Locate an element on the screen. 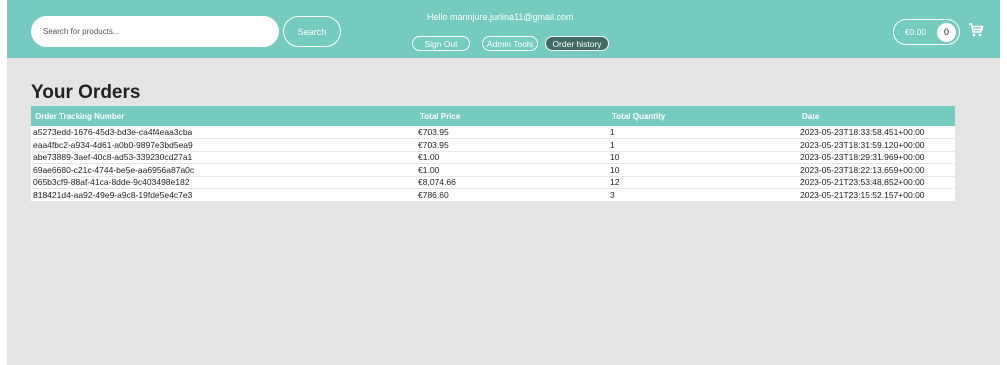  admin-tools-button: Admin Tools is located at coordinates (510, 43).